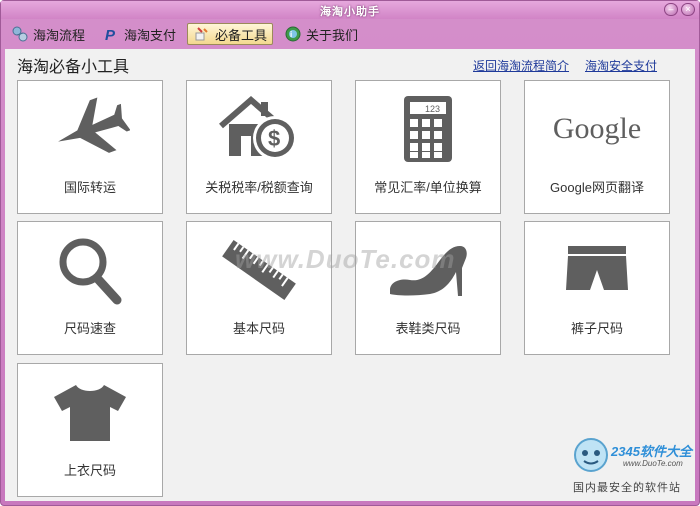 The width and height of the screenshot is (700, 506). I want to click on tab-label: 海淘支付, so click(150, 35).